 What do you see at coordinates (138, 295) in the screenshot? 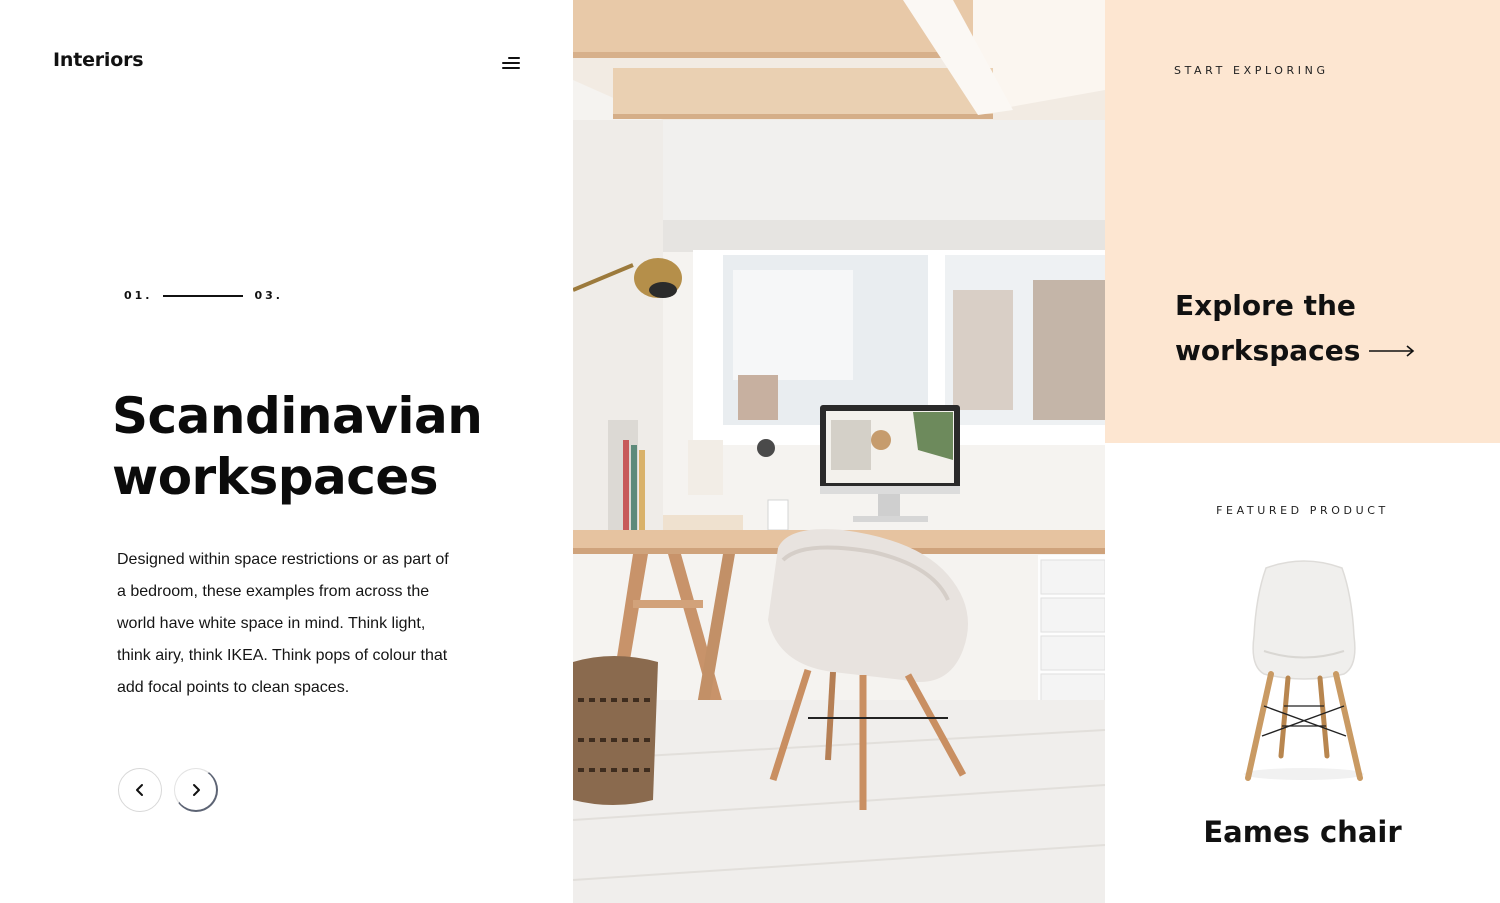
I see `slide-current: 01.` at bounding box center [138, 295].